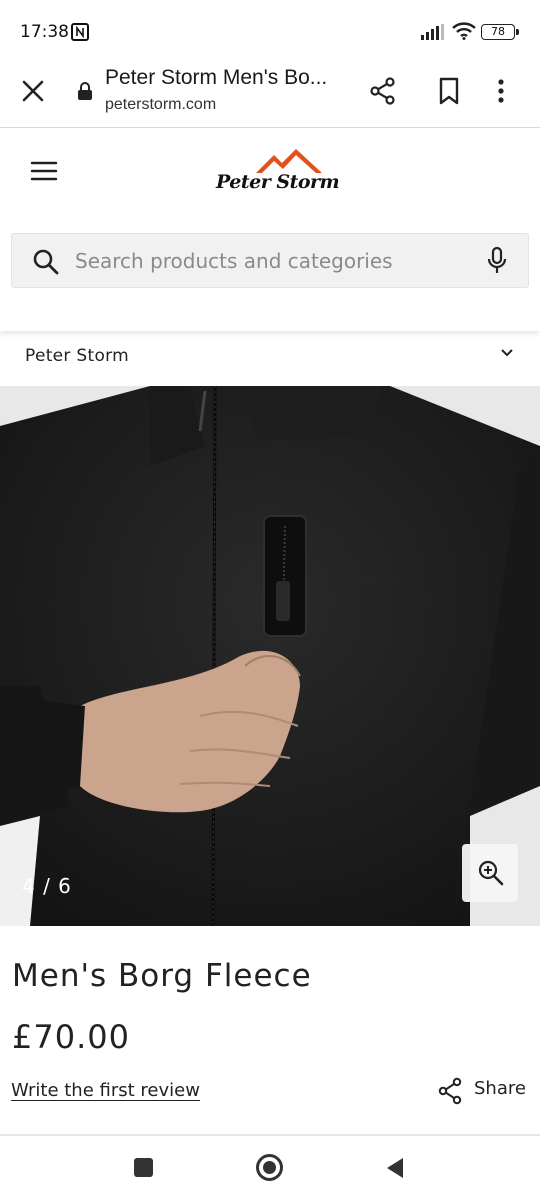  Describe the element at coordinates (432, 32) in the screenshot. I see `signal-icon` at that location.